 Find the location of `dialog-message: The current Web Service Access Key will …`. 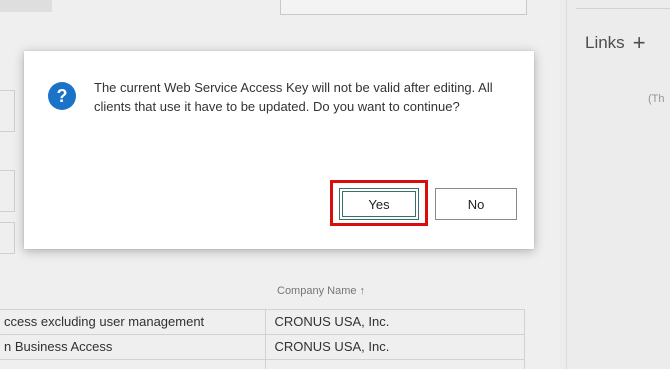

dialog-message: The current Web Service Access Key will … is located at coordinates (293, 97).